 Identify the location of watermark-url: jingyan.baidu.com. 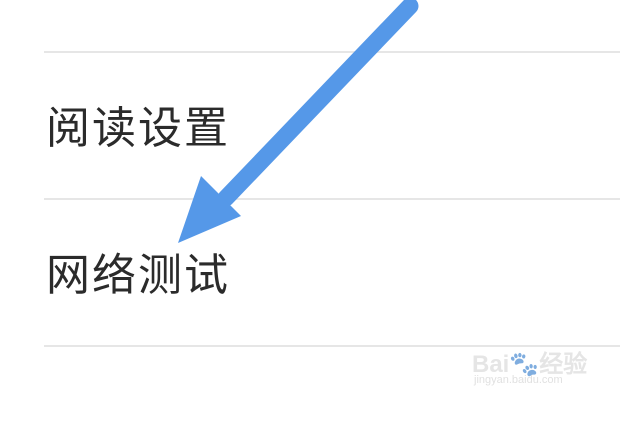
(518, 380).